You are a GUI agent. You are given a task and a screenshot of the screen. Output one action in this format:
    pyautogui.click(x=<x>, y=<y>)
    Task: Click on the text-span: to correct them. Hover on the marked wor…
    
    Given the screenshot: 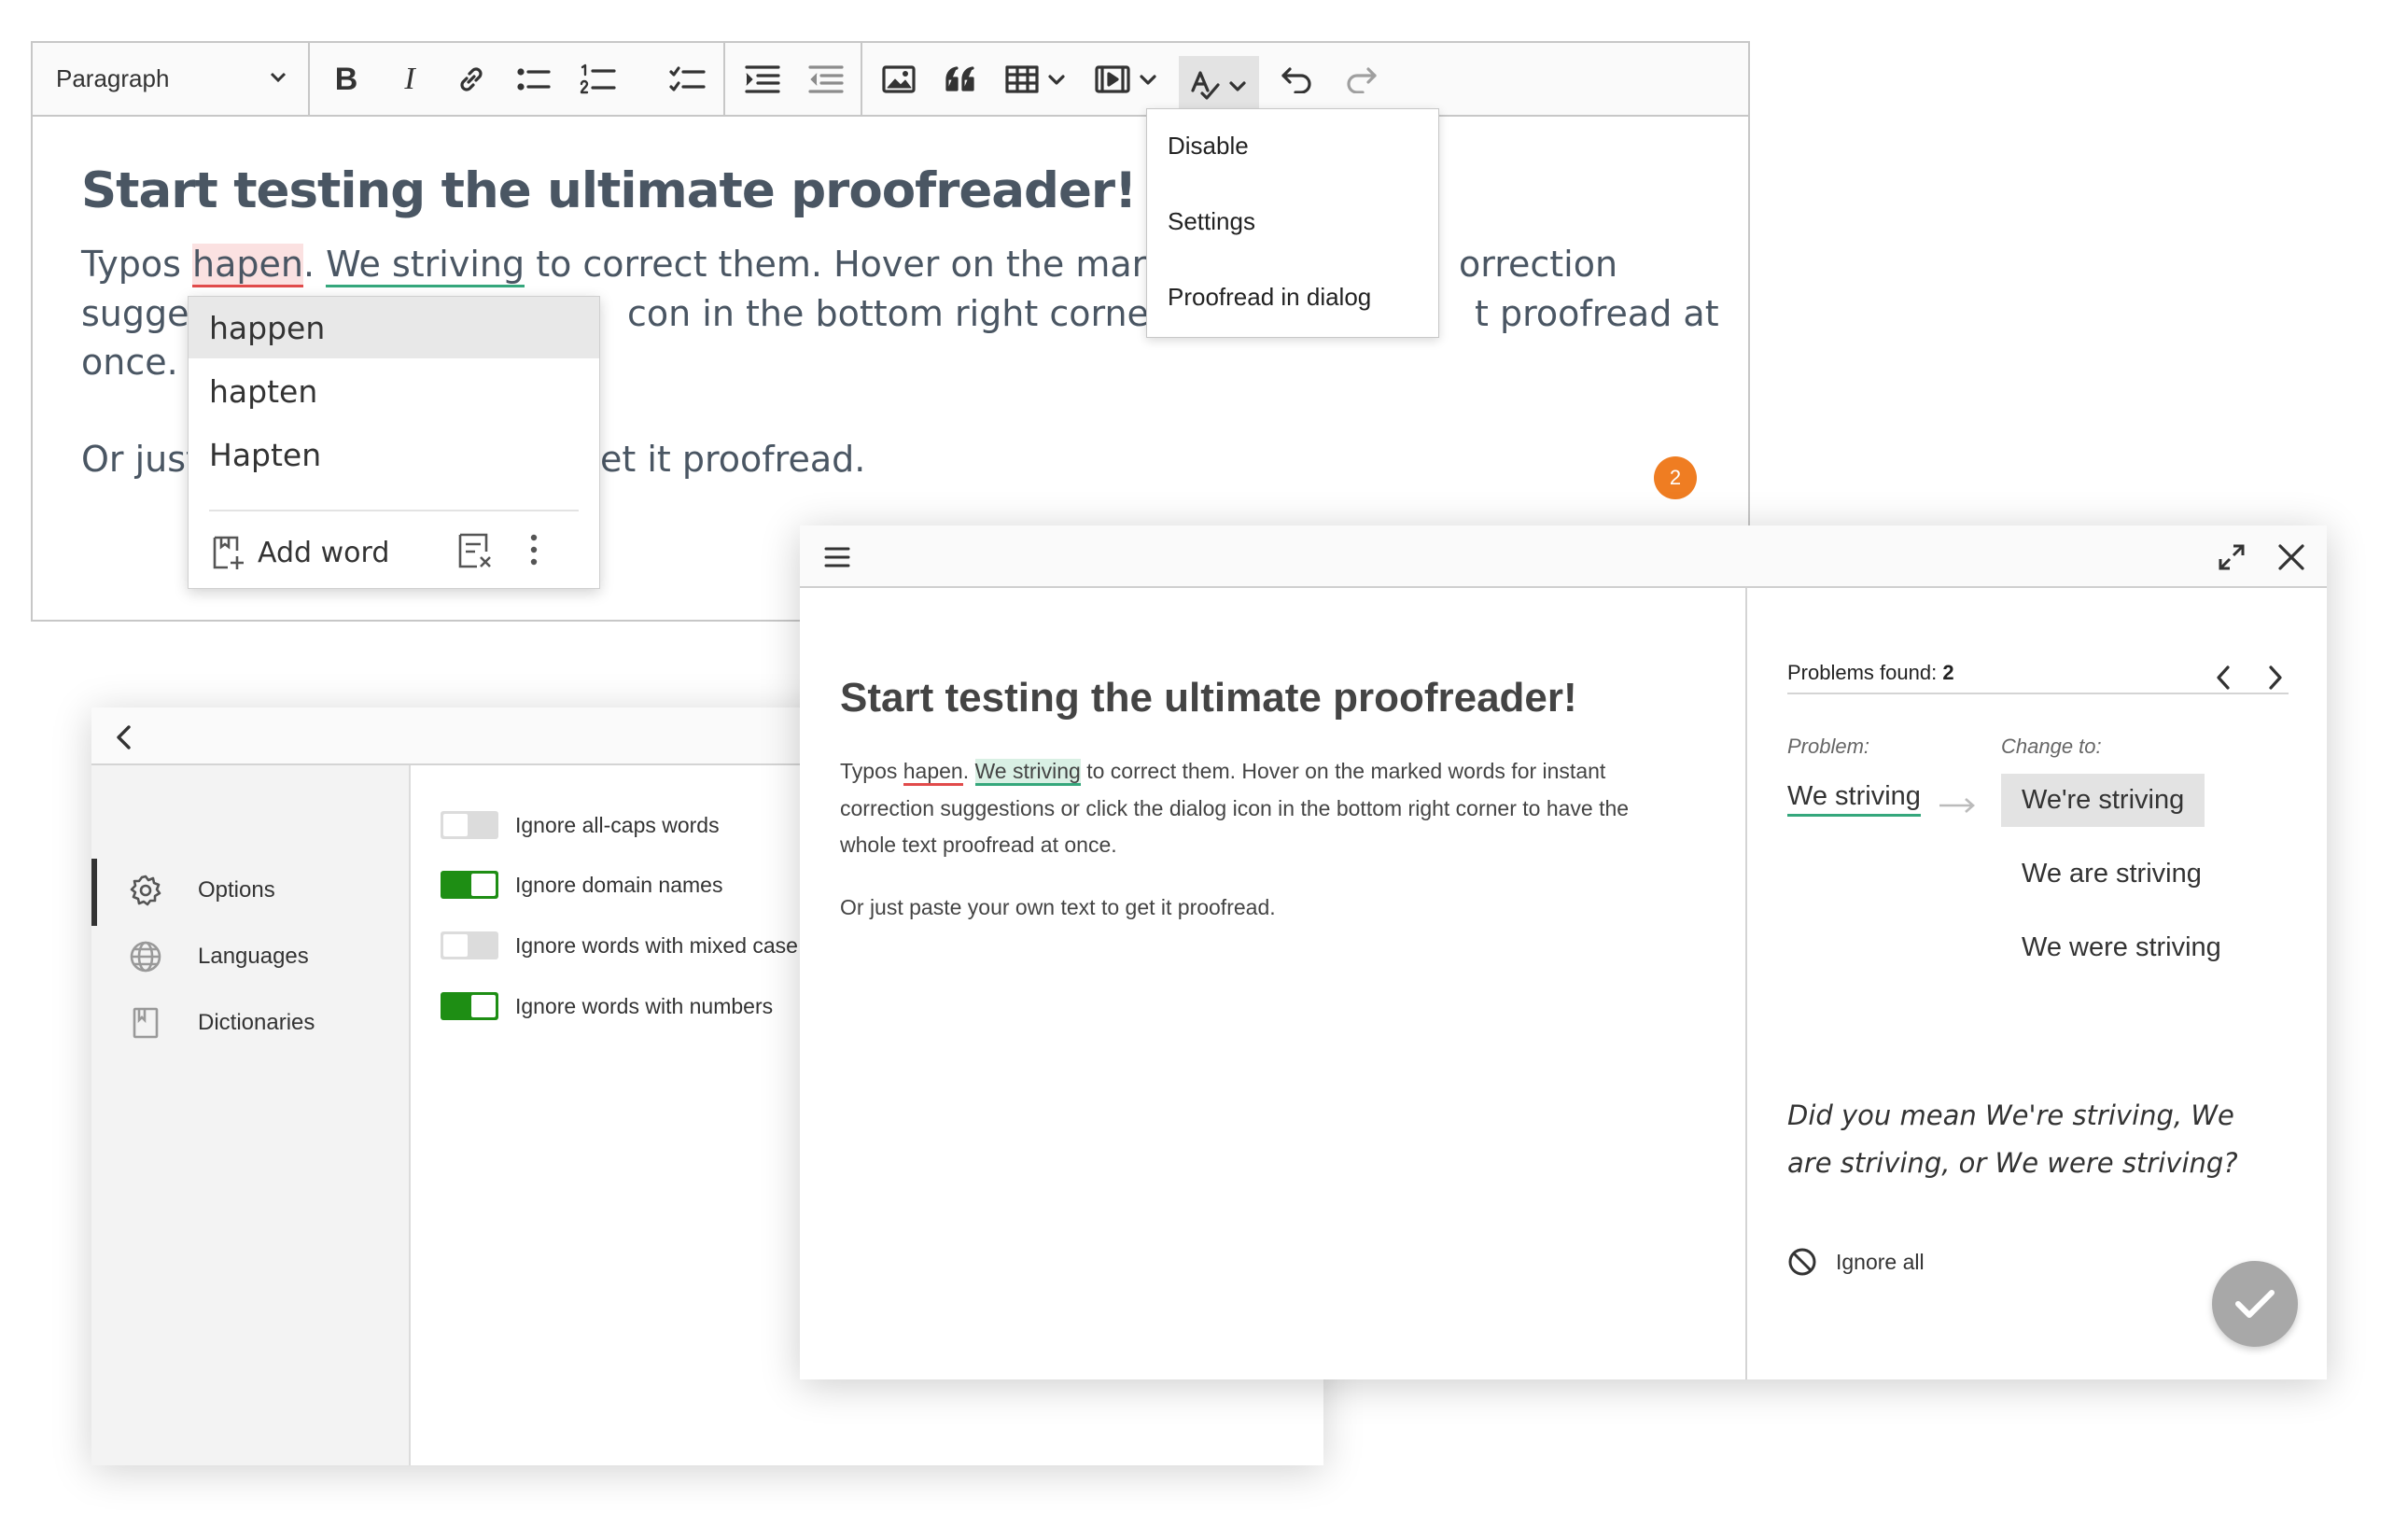 What is the action you would take?
    pyautogui.click(x=1343, y=771)
    